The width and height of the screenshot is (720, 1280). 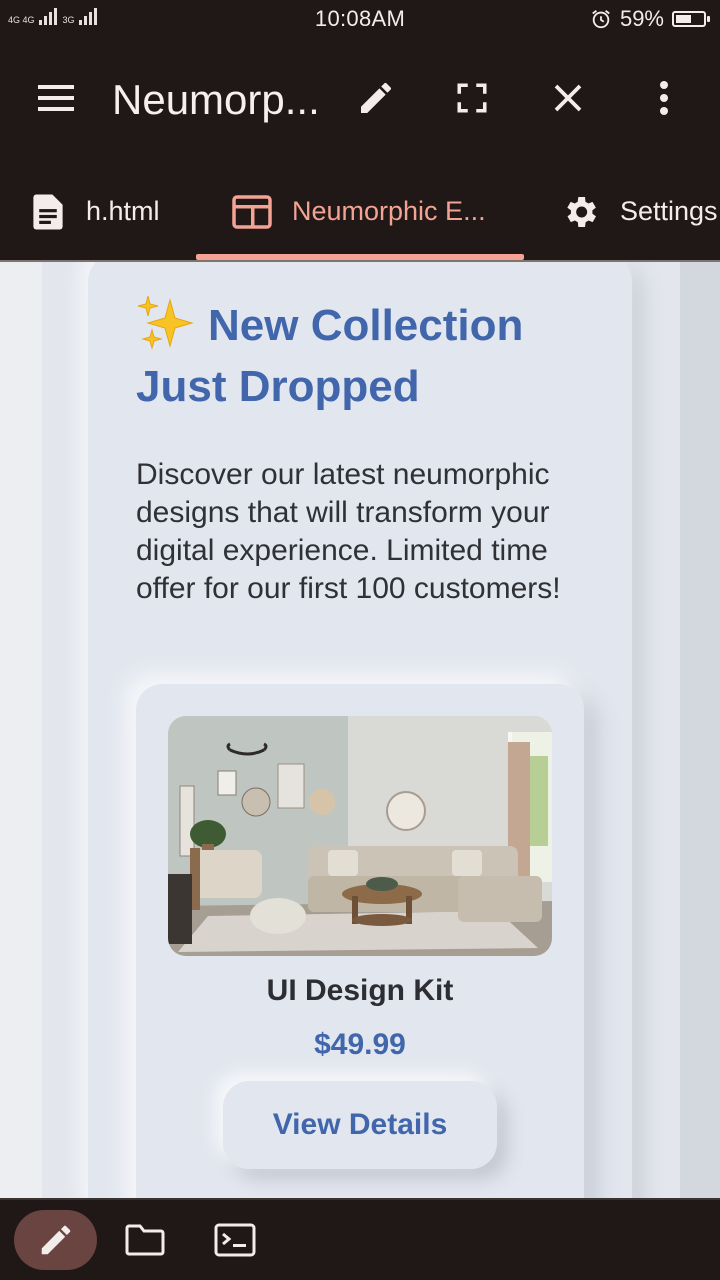 What do you see at coordinates (21, 730) in the screenshot?
I see `page-margin-left` at bounding box center [21, 730].